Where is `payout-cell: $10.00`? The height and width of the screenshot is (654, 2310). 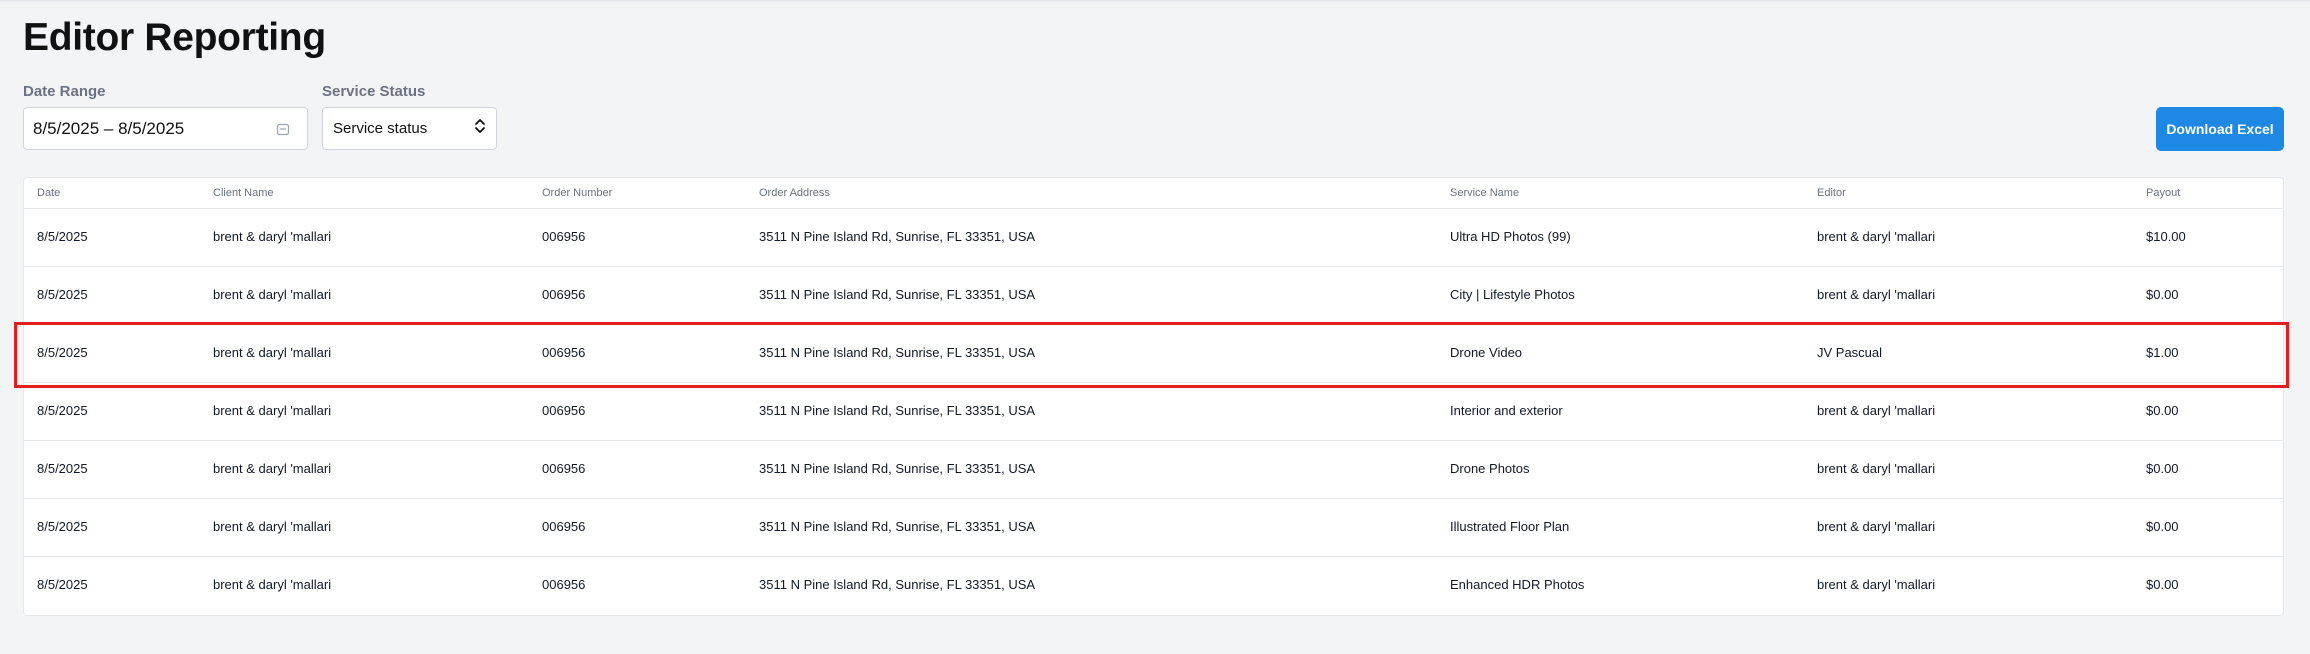
payout-cell: $10.00 is located at coordinates (2166, 236).